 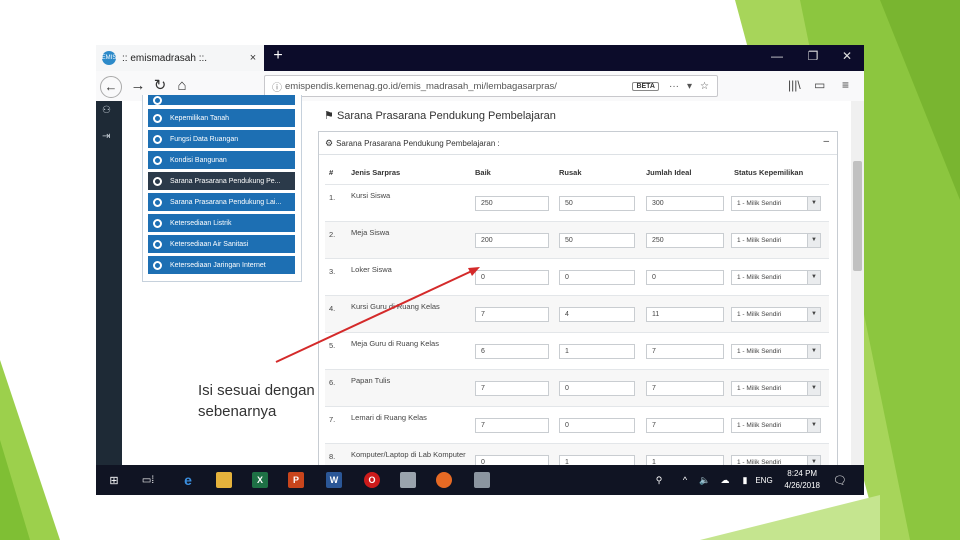 I want to click on scrollbar-thumb, so click(x=857, y=216).